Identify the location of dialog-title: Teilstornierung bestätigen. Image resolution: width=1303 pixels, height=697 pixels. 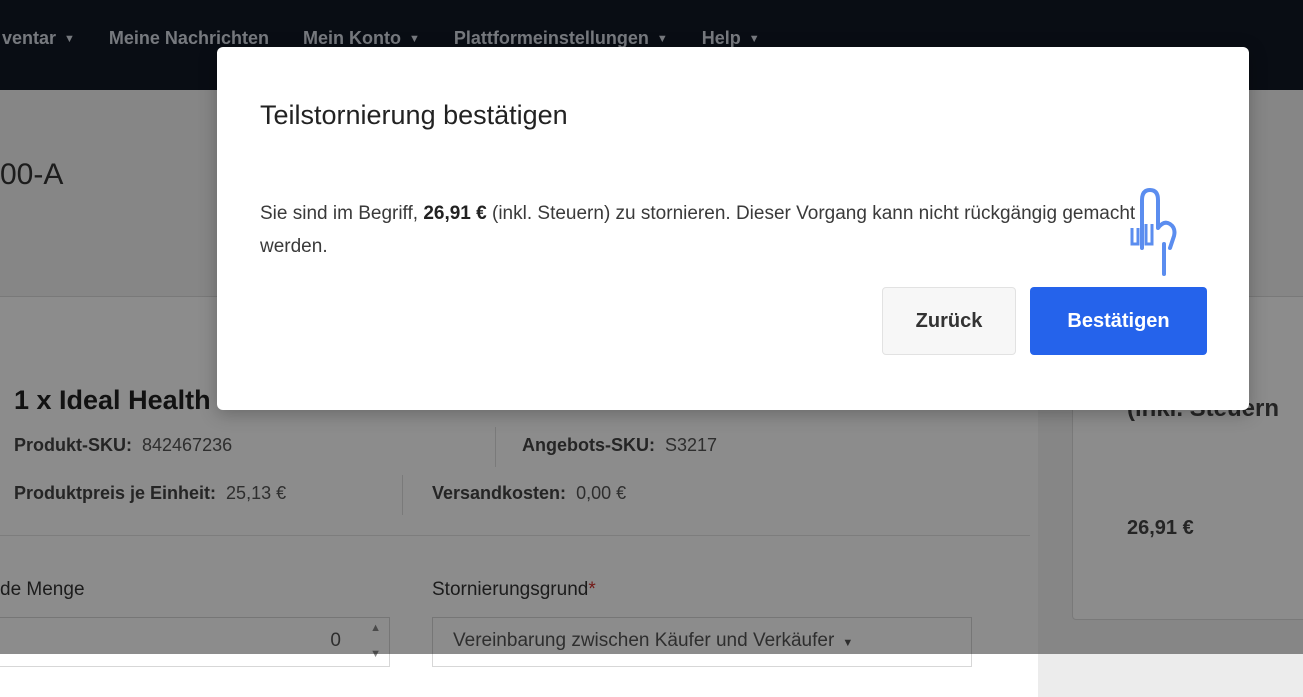
(414, 115).